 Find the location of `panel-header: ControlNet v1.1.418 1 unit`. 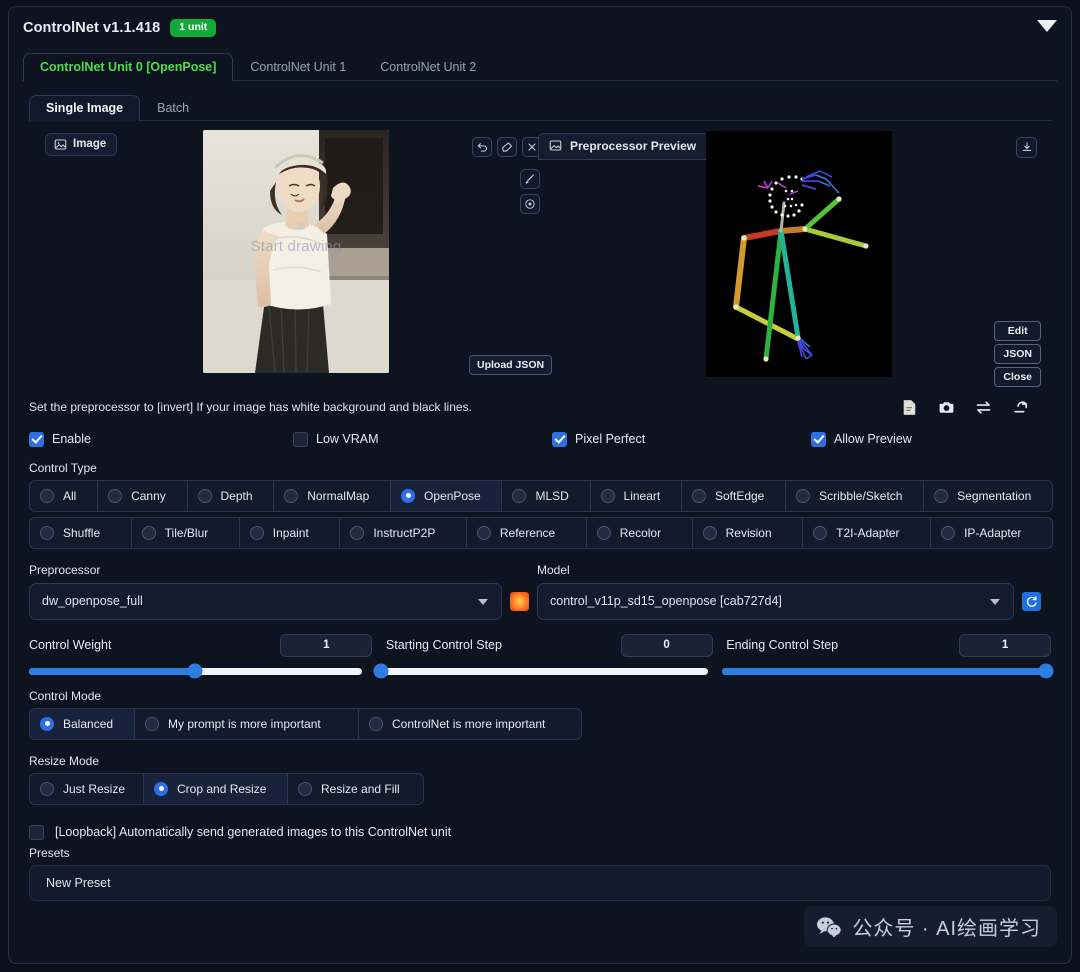

panel-header: ControlNet v1.1.418 1 unit is located at coordinates (540, 24).